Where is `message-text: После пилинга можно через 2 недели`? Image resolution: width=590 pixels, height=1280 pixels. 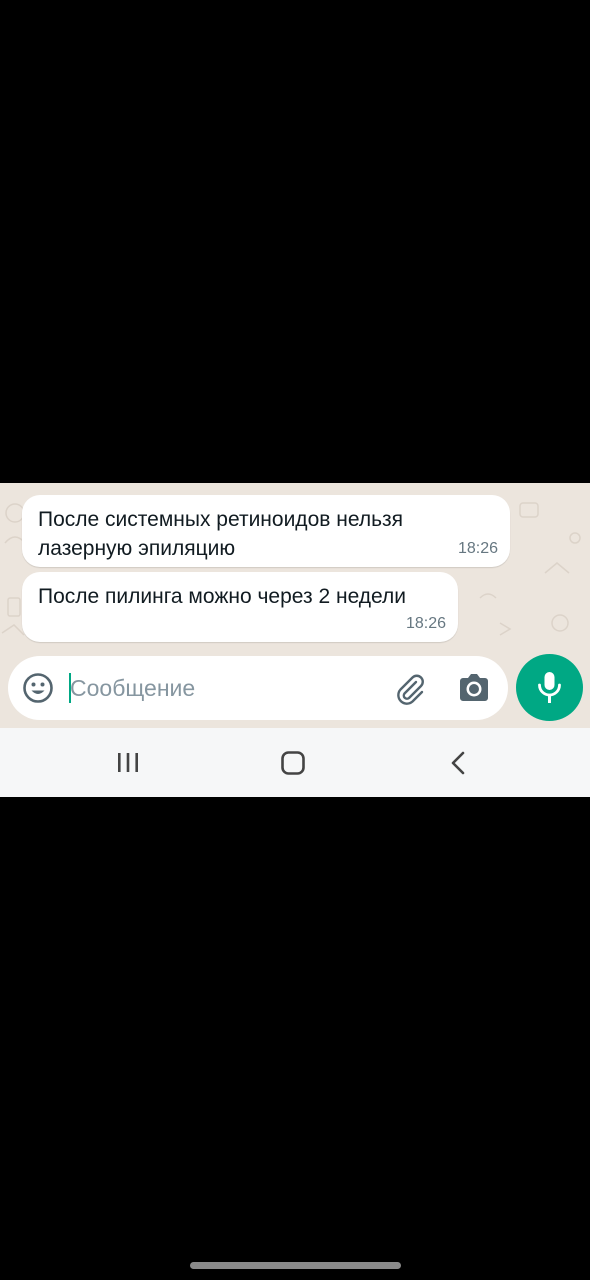
message-text: После пилинга можно через 2 недели is located at coordinates (222, 596).